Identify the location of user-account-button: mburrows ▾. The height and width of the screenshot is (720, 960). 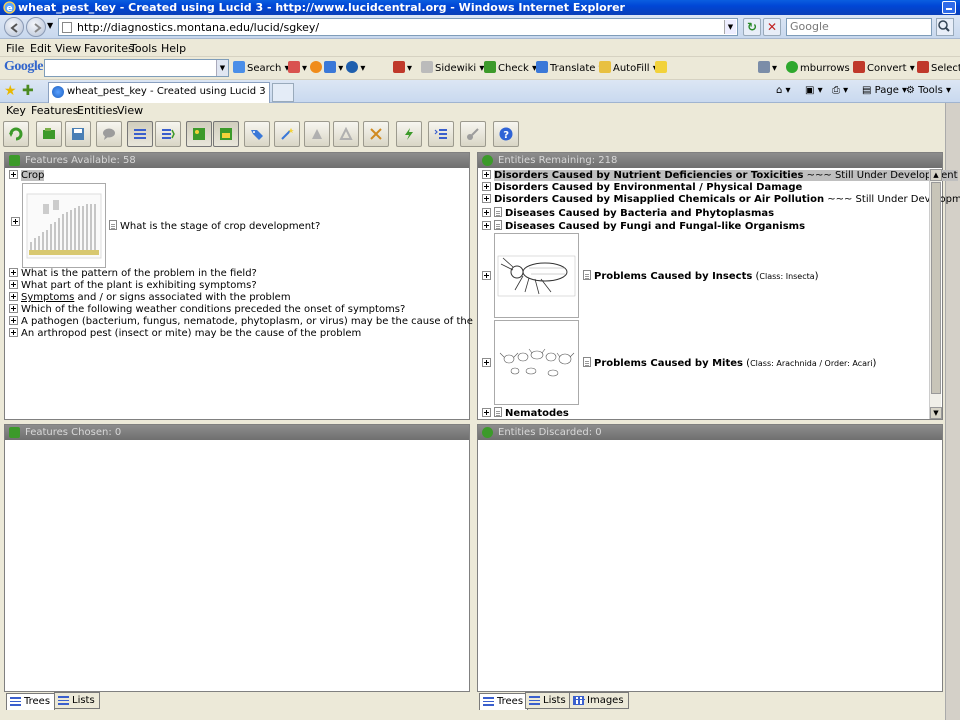
(822, 67).